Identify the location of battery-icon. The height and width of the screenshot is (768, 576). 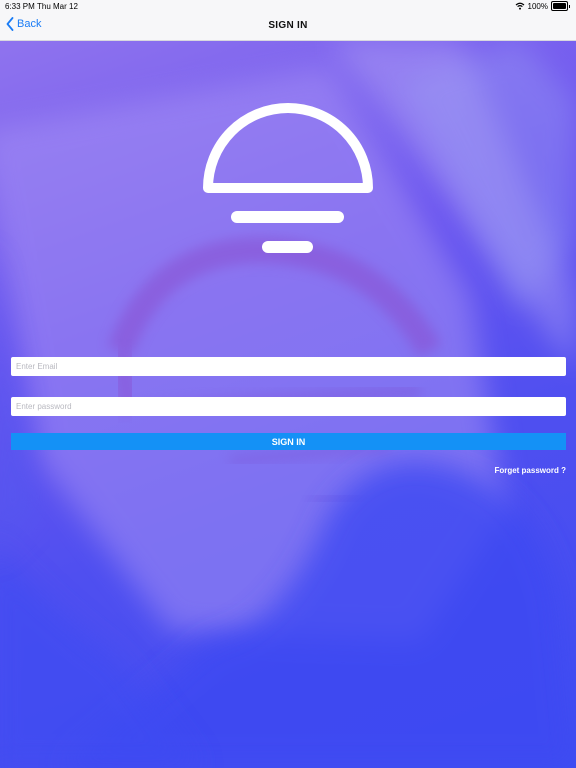
(559, 6).